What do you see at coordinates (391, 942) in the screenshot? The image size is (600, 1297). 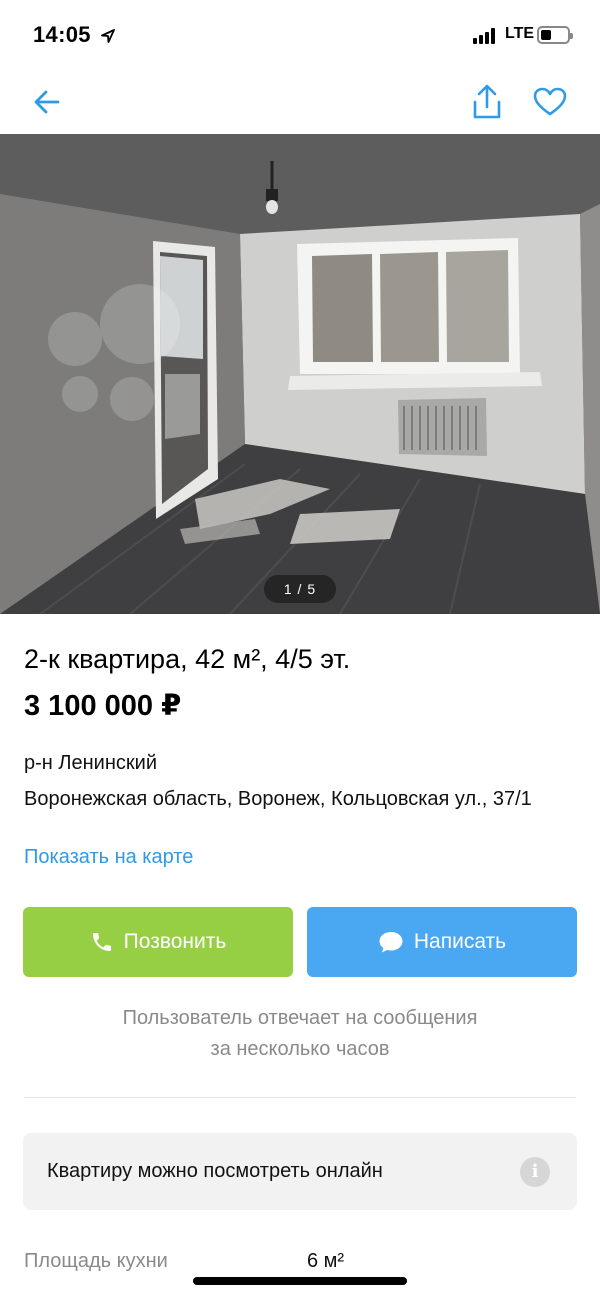 I see `chat-bubble-icon` at bounding box center [391, 942].